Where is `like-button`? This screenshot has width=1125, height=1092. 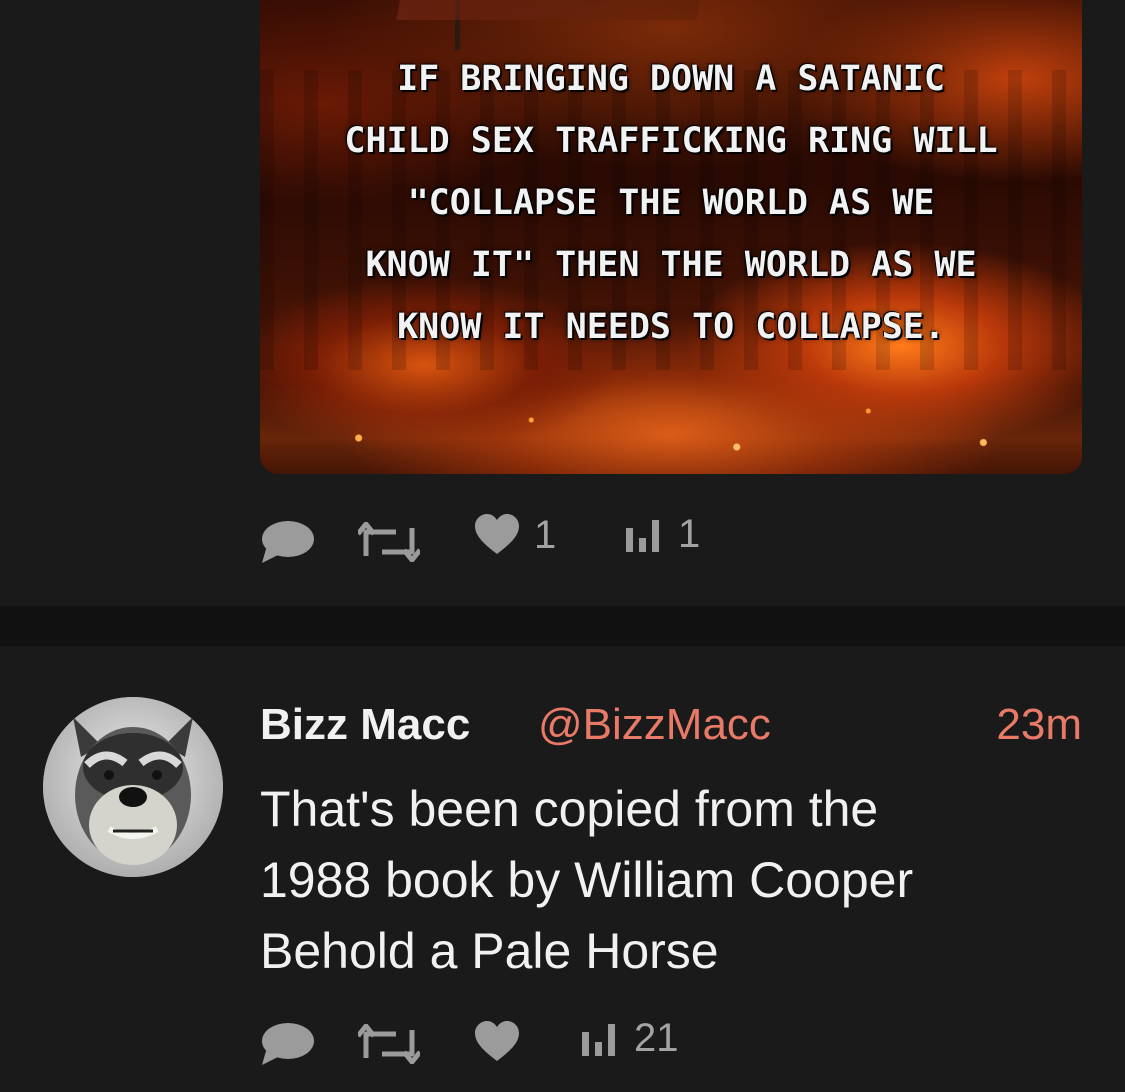 like-button is located at coordinates (497, 1042).